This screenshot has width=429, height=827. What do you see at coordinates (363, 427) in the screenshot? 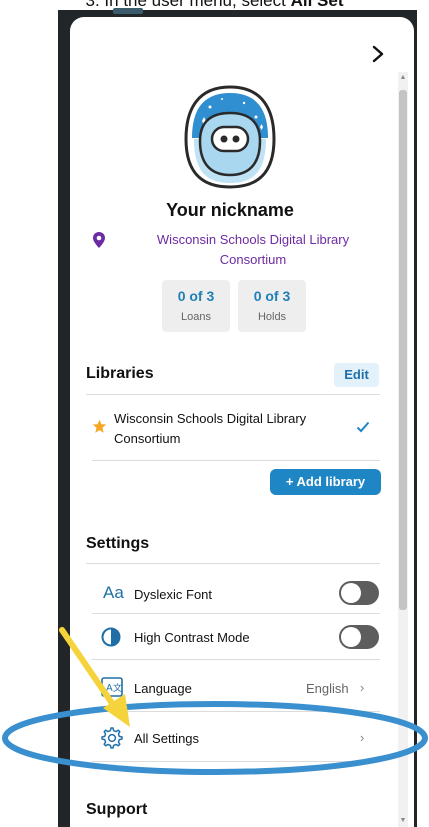
I see `checkmark-icon` at bounding box center [363, 427].